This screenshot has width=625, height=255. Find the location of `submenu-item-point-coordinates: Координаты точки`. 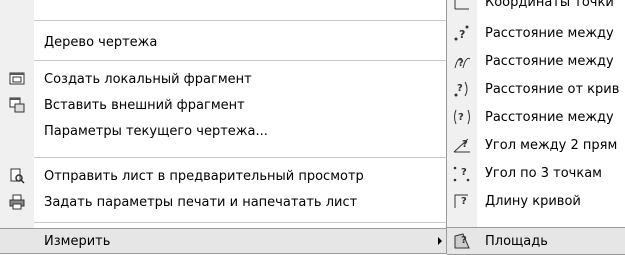

submenu-item-point-coordinates: Координаты точки is located at coordinates (536, 8).